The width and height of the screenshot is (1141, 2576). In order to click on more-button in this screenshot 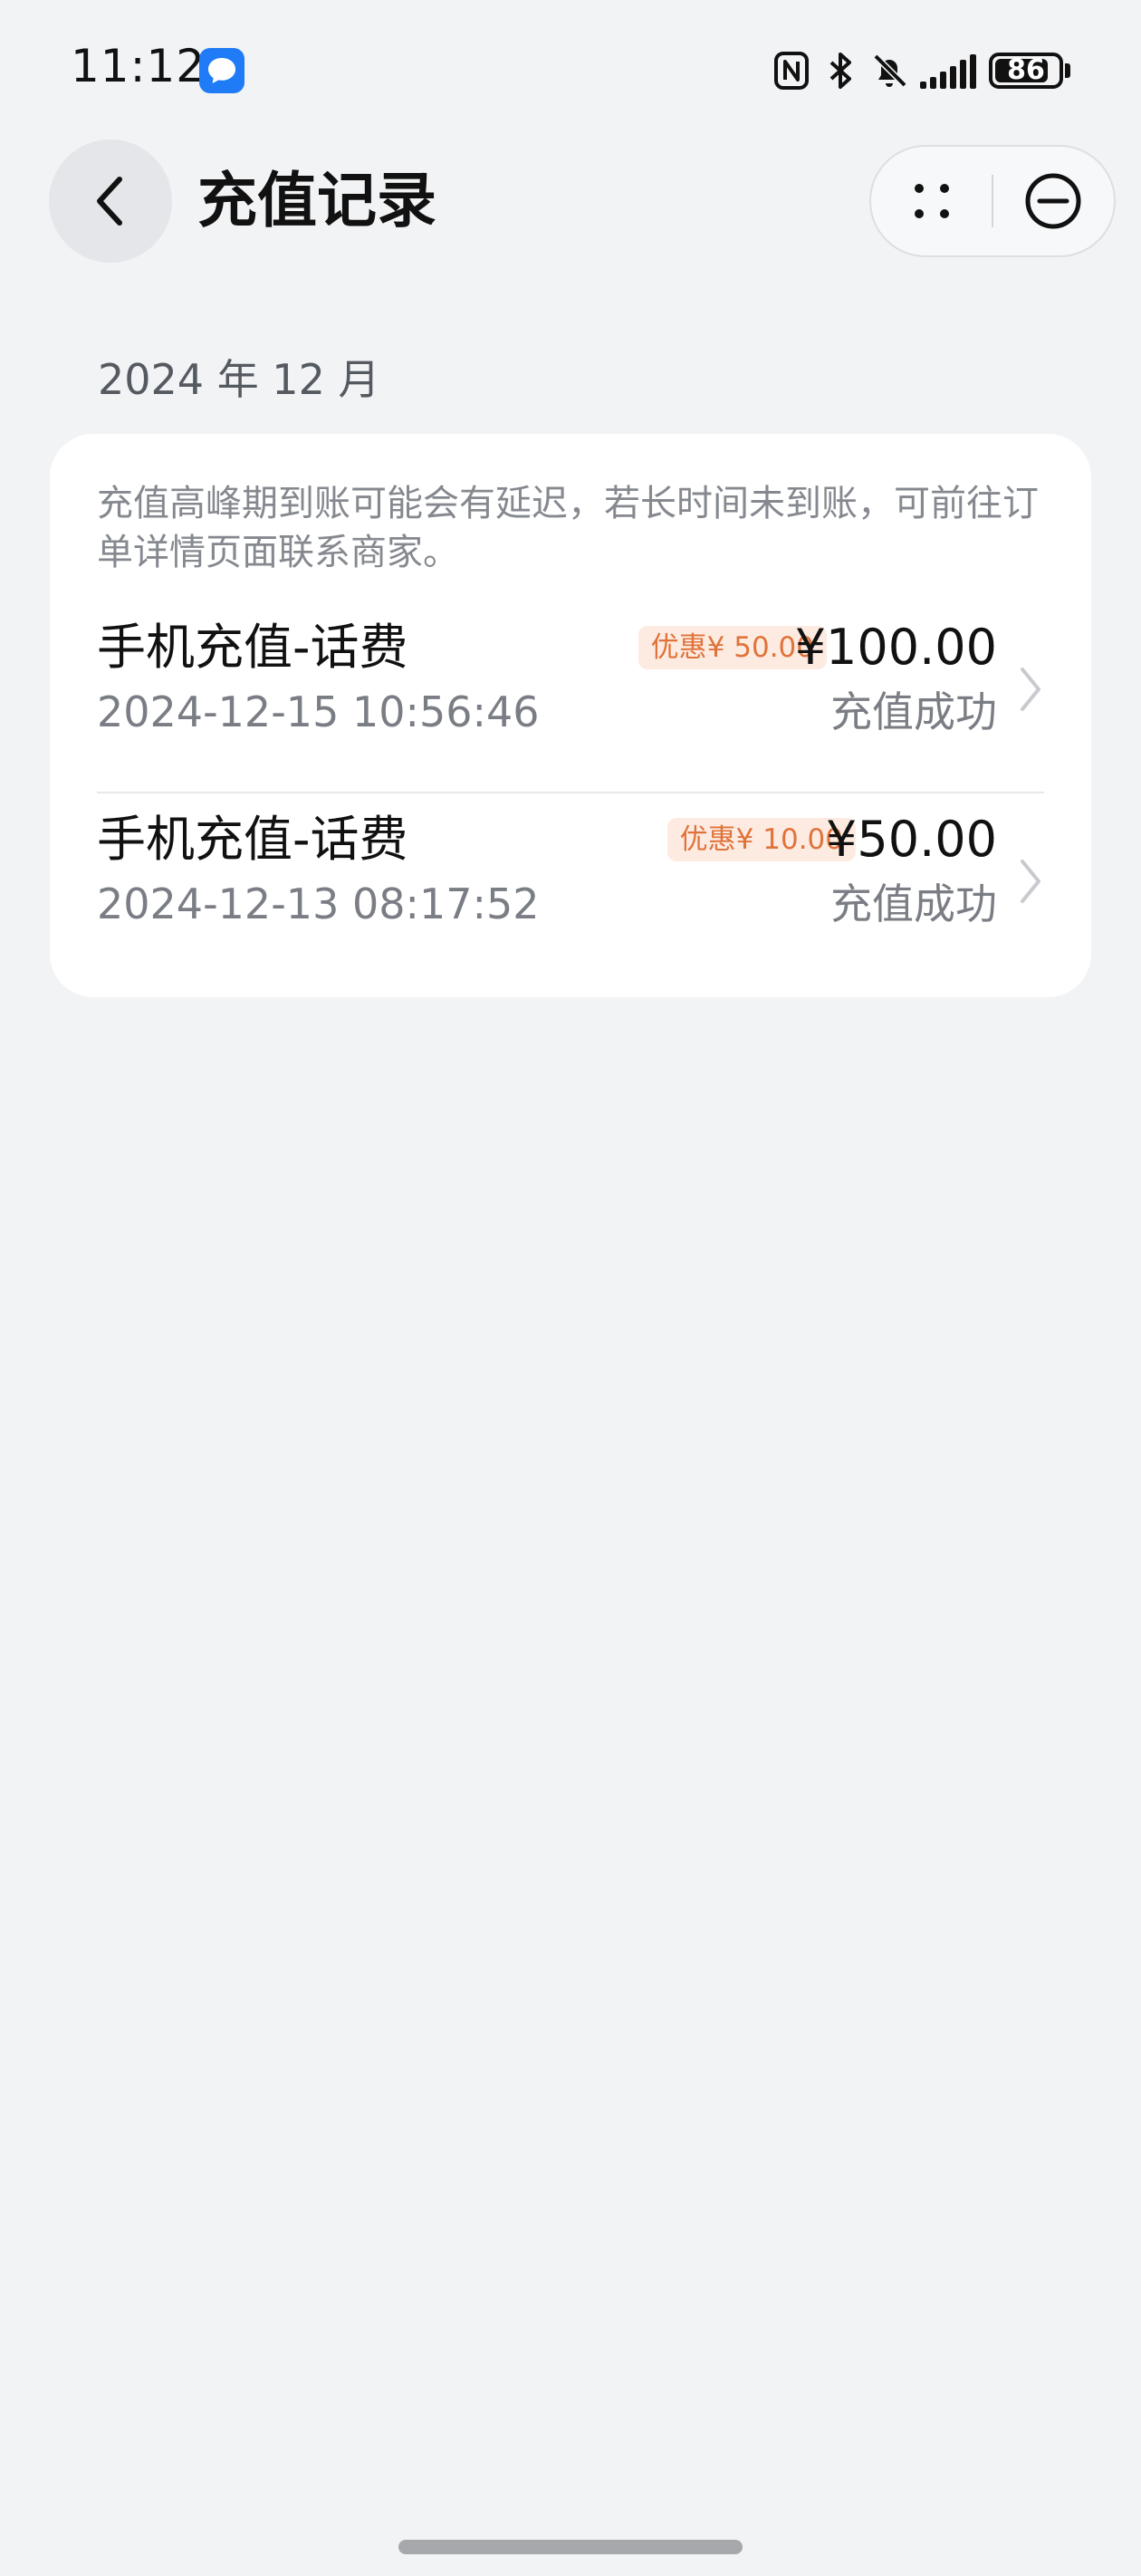, I will do `click(932, 201)`.